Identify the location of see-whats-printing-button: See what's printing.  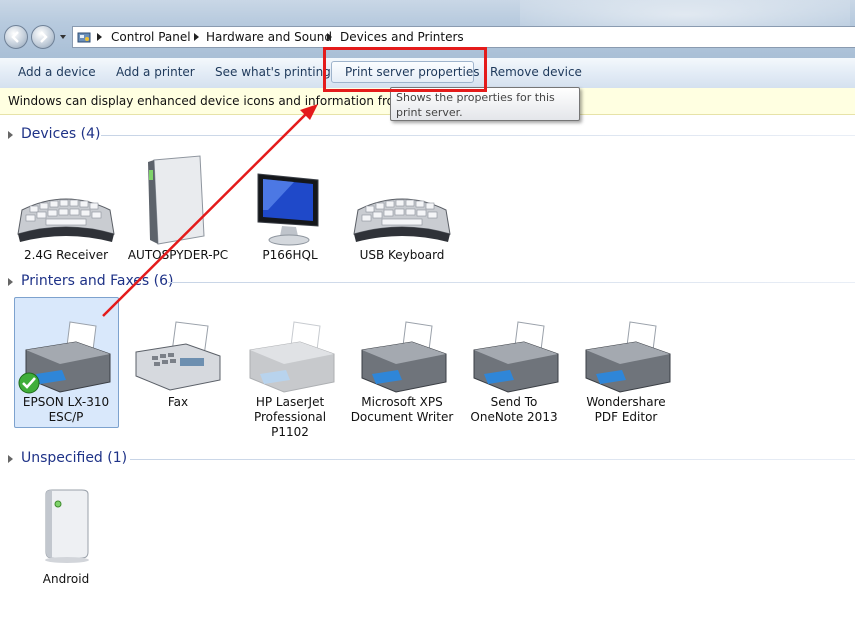
(273, 72).